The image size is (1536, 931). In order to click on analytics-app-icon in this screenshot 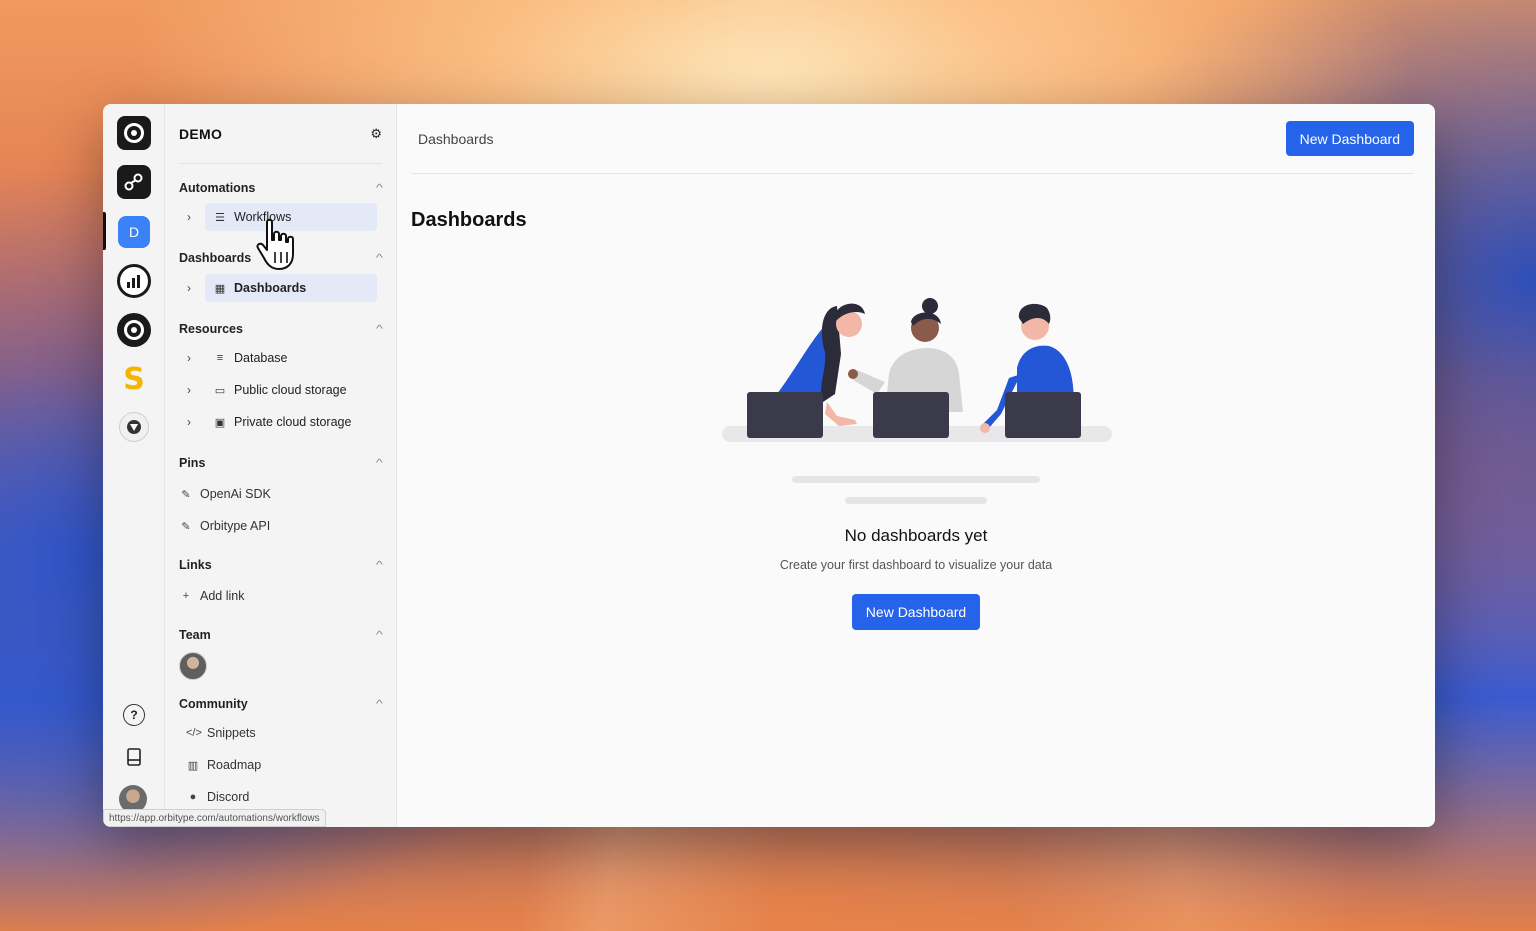, I will do `click(134, 281)`.